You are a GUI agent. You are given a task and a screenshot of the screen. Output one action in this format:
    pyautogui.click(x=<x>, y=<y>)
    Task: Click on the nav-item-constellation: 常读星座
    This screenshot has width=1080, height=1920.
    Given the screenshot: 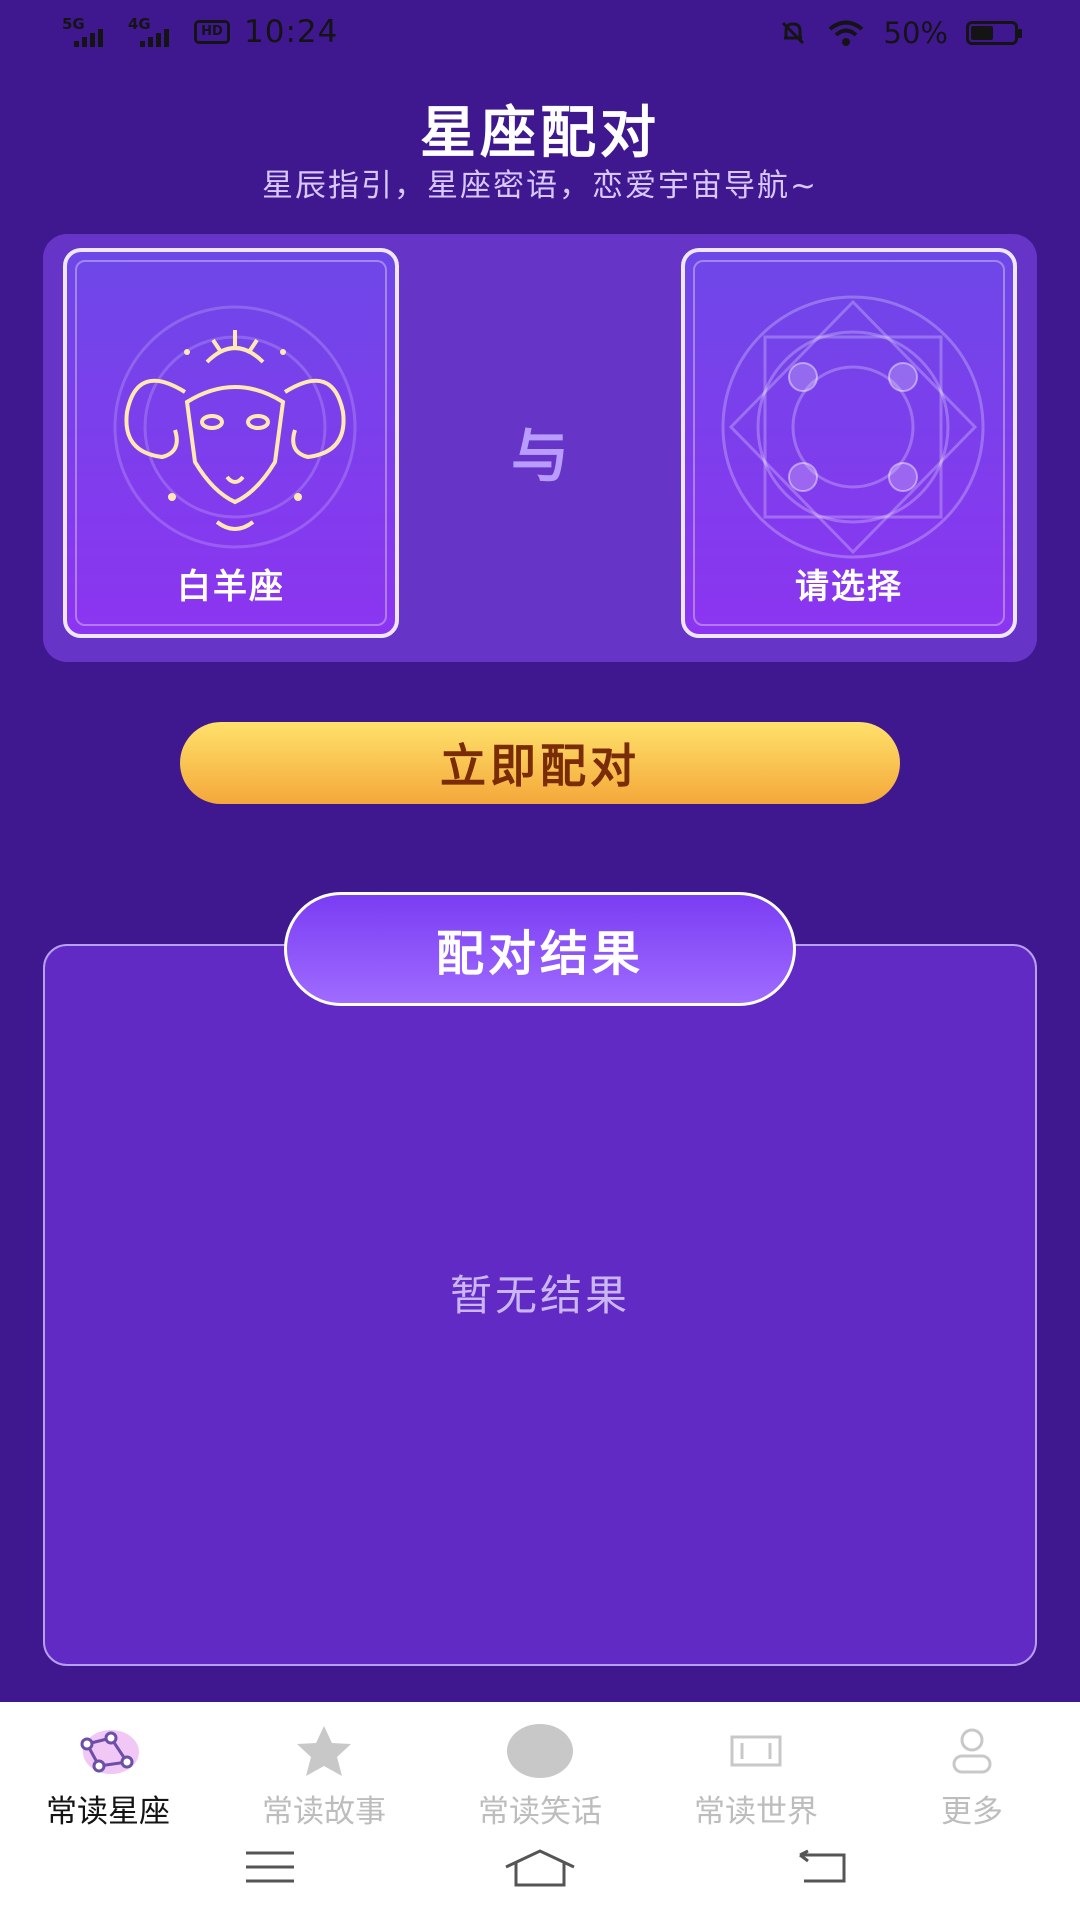 What is the action you would take?
    pyautogui.click(x=108, y=1776)
    